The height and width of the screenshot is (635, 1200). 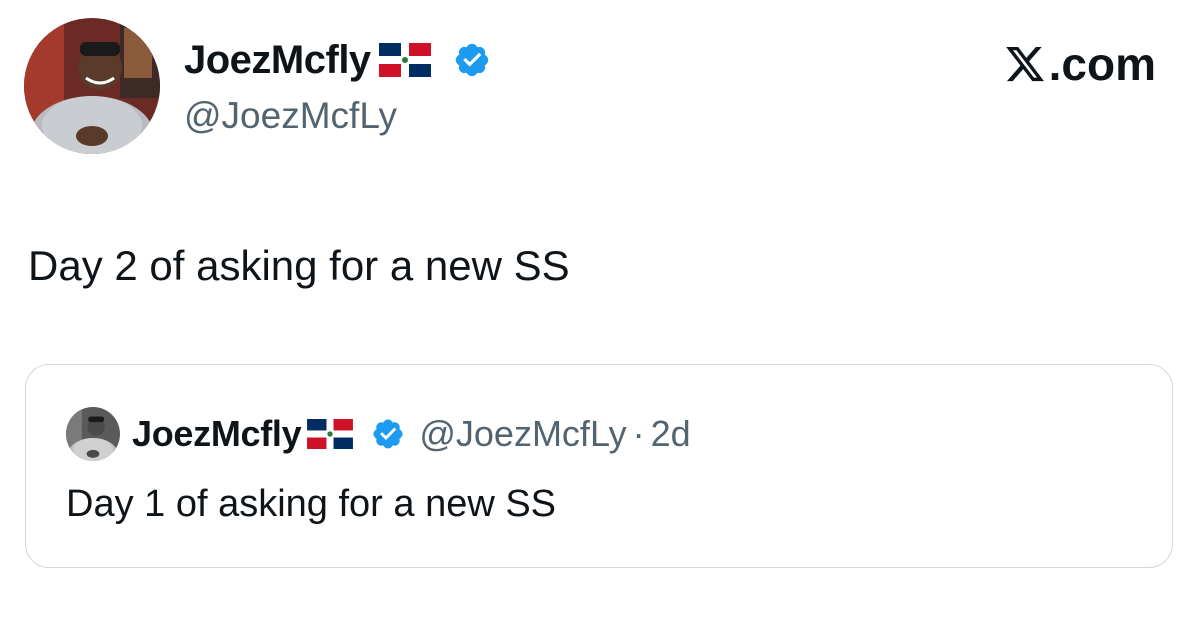 What do you see at coordinates (522, 434) in the screenshot?
I see `quoted-author-handle: @JoezMcfLy` at bounding box center [522, 434].